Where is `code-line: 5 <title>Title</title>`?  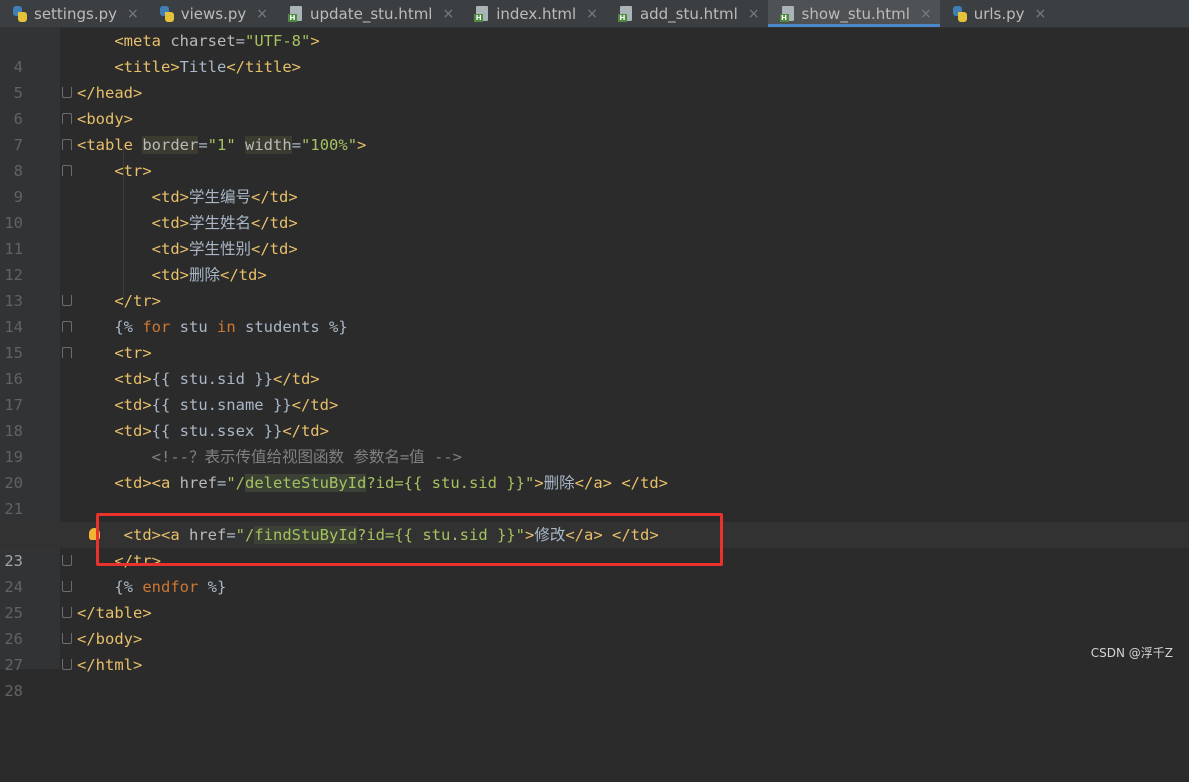
code-line: 5 <title>Title</title> is located at coordinates (594, 78).